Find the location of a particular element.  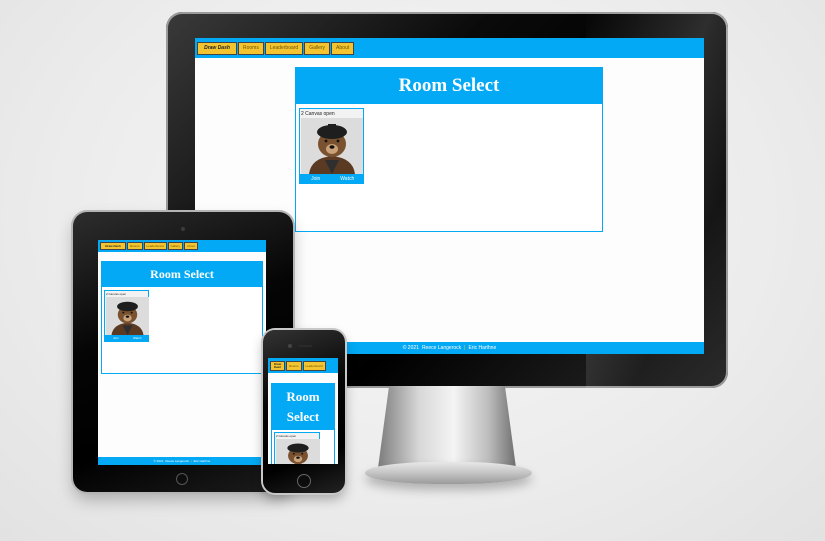

monitor-stand-neck is located at coordinates (447, 427).